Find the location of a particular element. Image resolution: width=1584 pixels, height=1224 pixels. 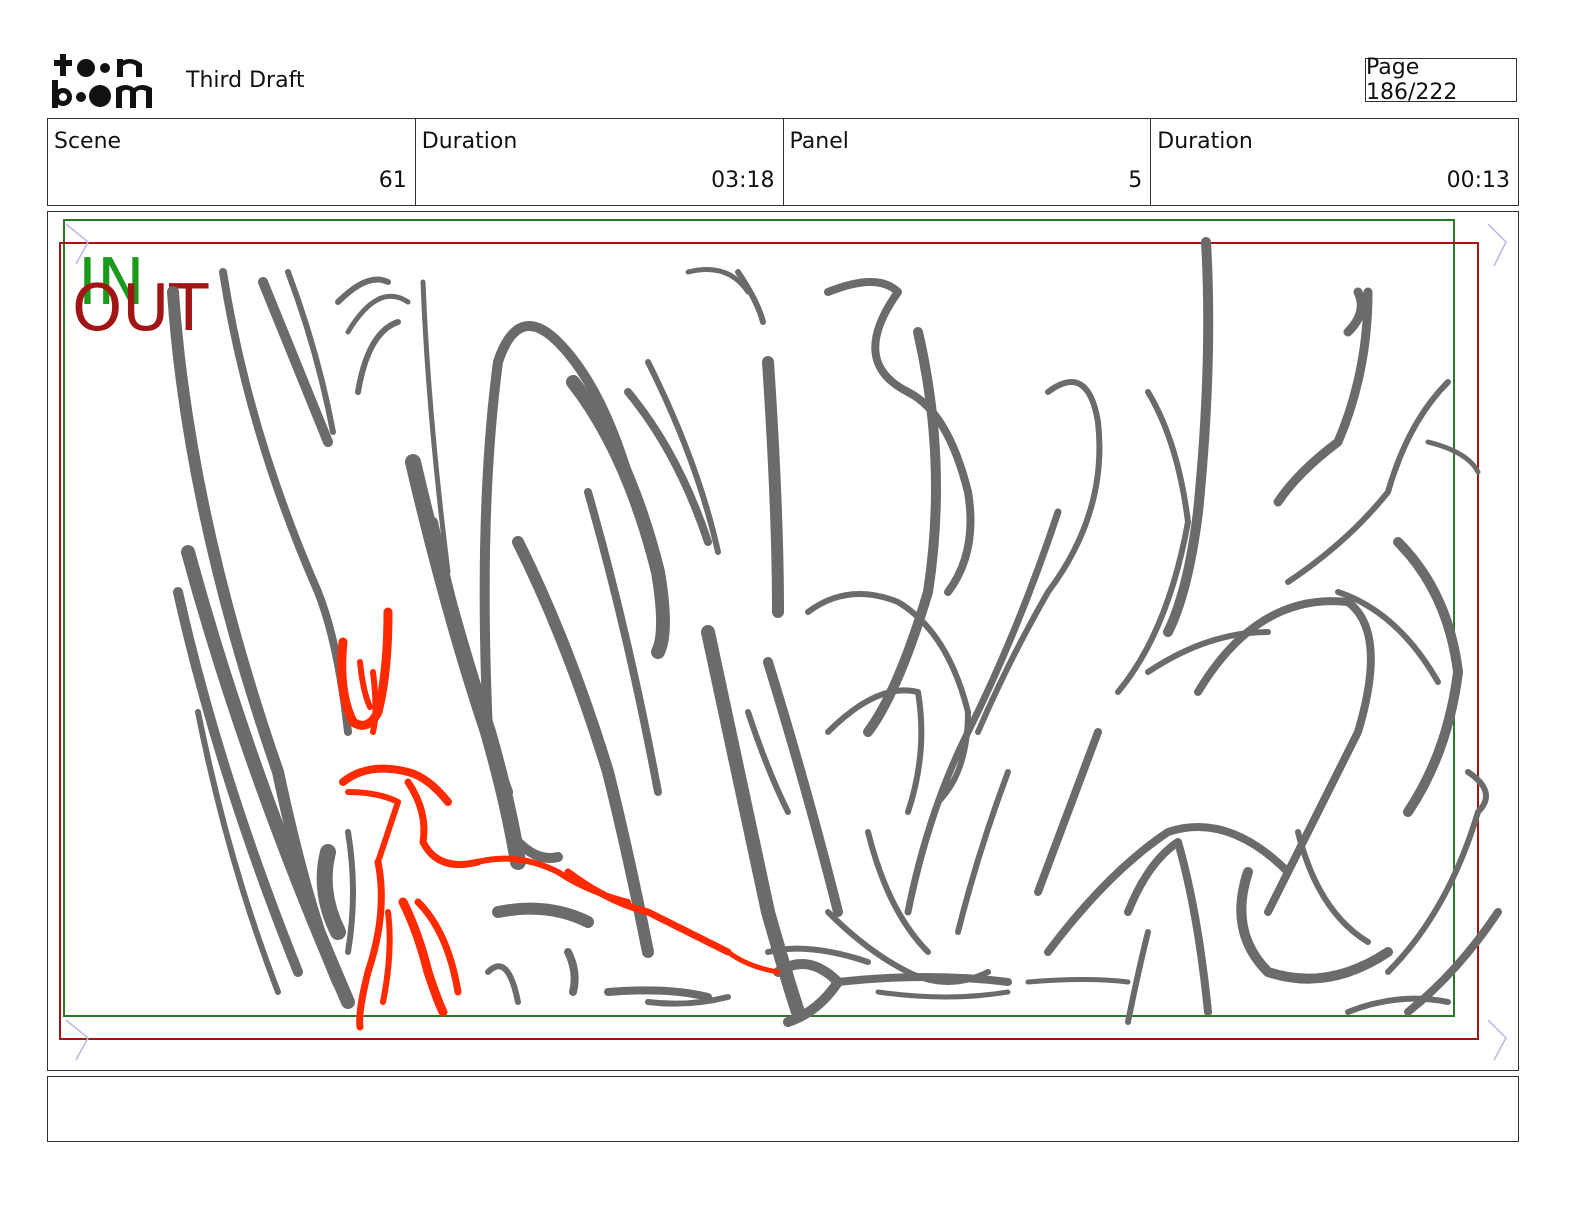

scene-value: 61 is located at coordinates (392, 180).